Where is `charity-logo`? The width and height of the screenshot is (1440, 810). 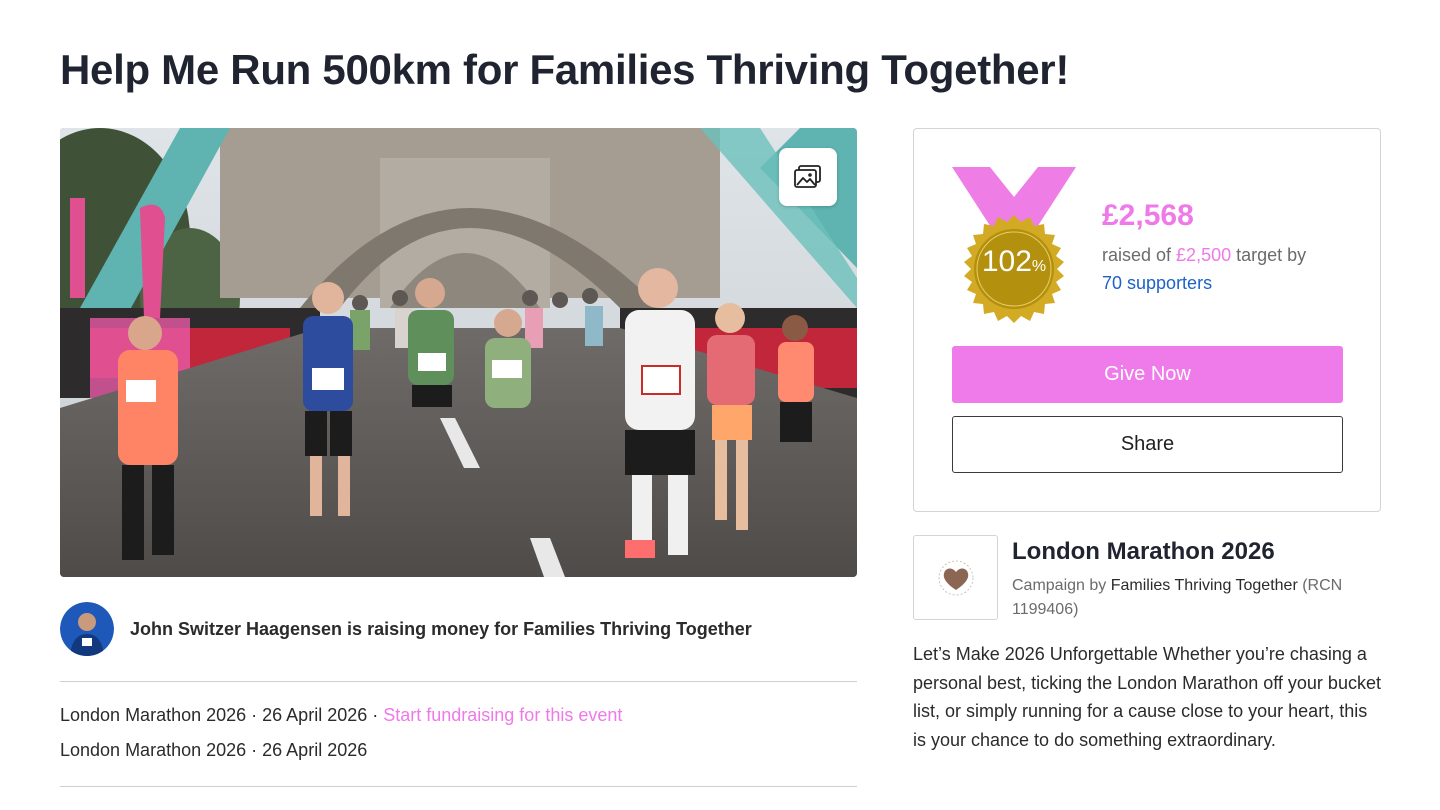
charity-logo is located at coordinates (955, 577).